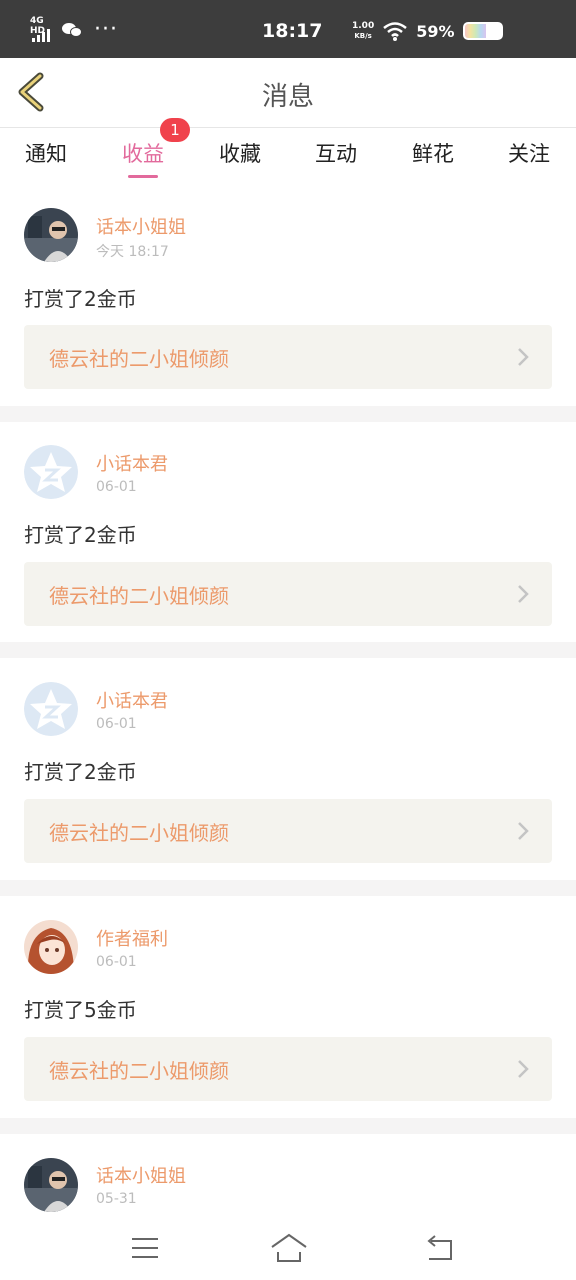 This screenshot has width=576, height=1280. What do you see at coordinates (288, 157) in the screenshot?
I see `tab-bar: 通知 收益 收藏 互动 鲜花 关注` at bounding box center [288, 157].